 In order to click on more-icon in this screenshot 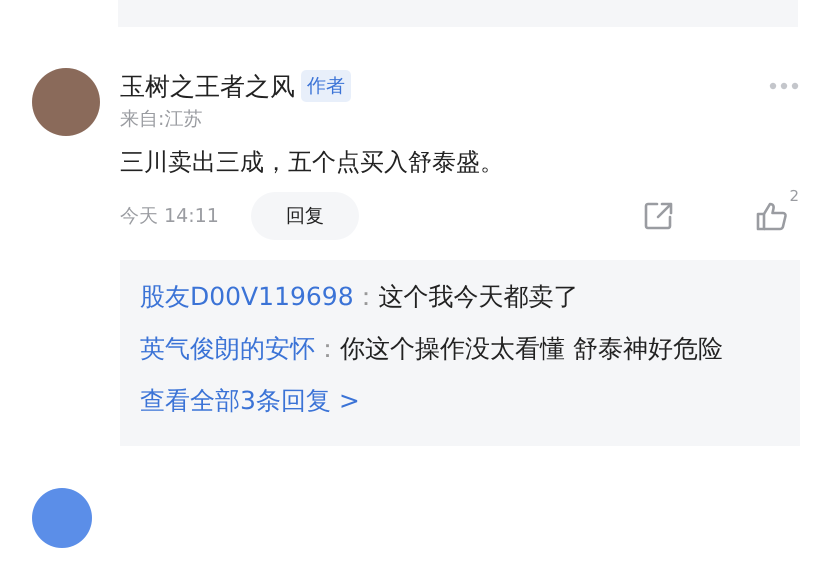, I will do `click(784, 86)`.